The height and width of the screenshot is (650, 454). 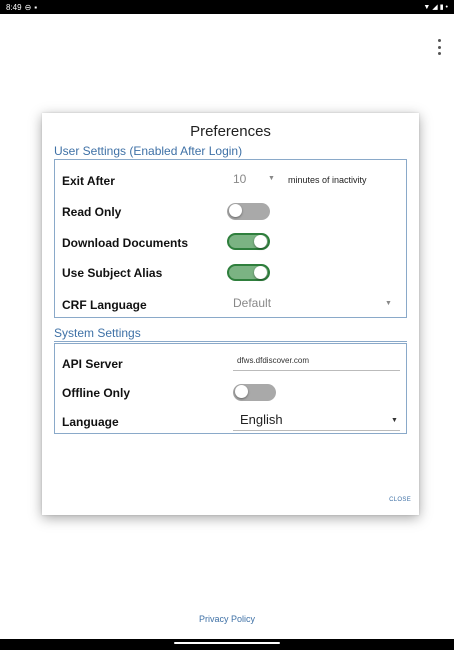 What do you see at coordinates (239, 179) in the screenshot?
I see `exit-after-select: 10` at bounding box center [239, 179].